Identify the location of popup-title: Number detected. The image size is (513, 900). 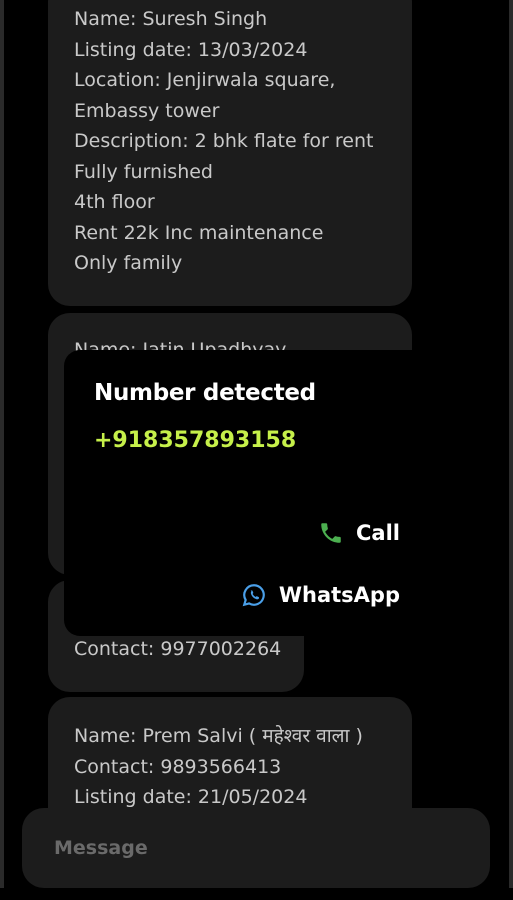
(205, 393).